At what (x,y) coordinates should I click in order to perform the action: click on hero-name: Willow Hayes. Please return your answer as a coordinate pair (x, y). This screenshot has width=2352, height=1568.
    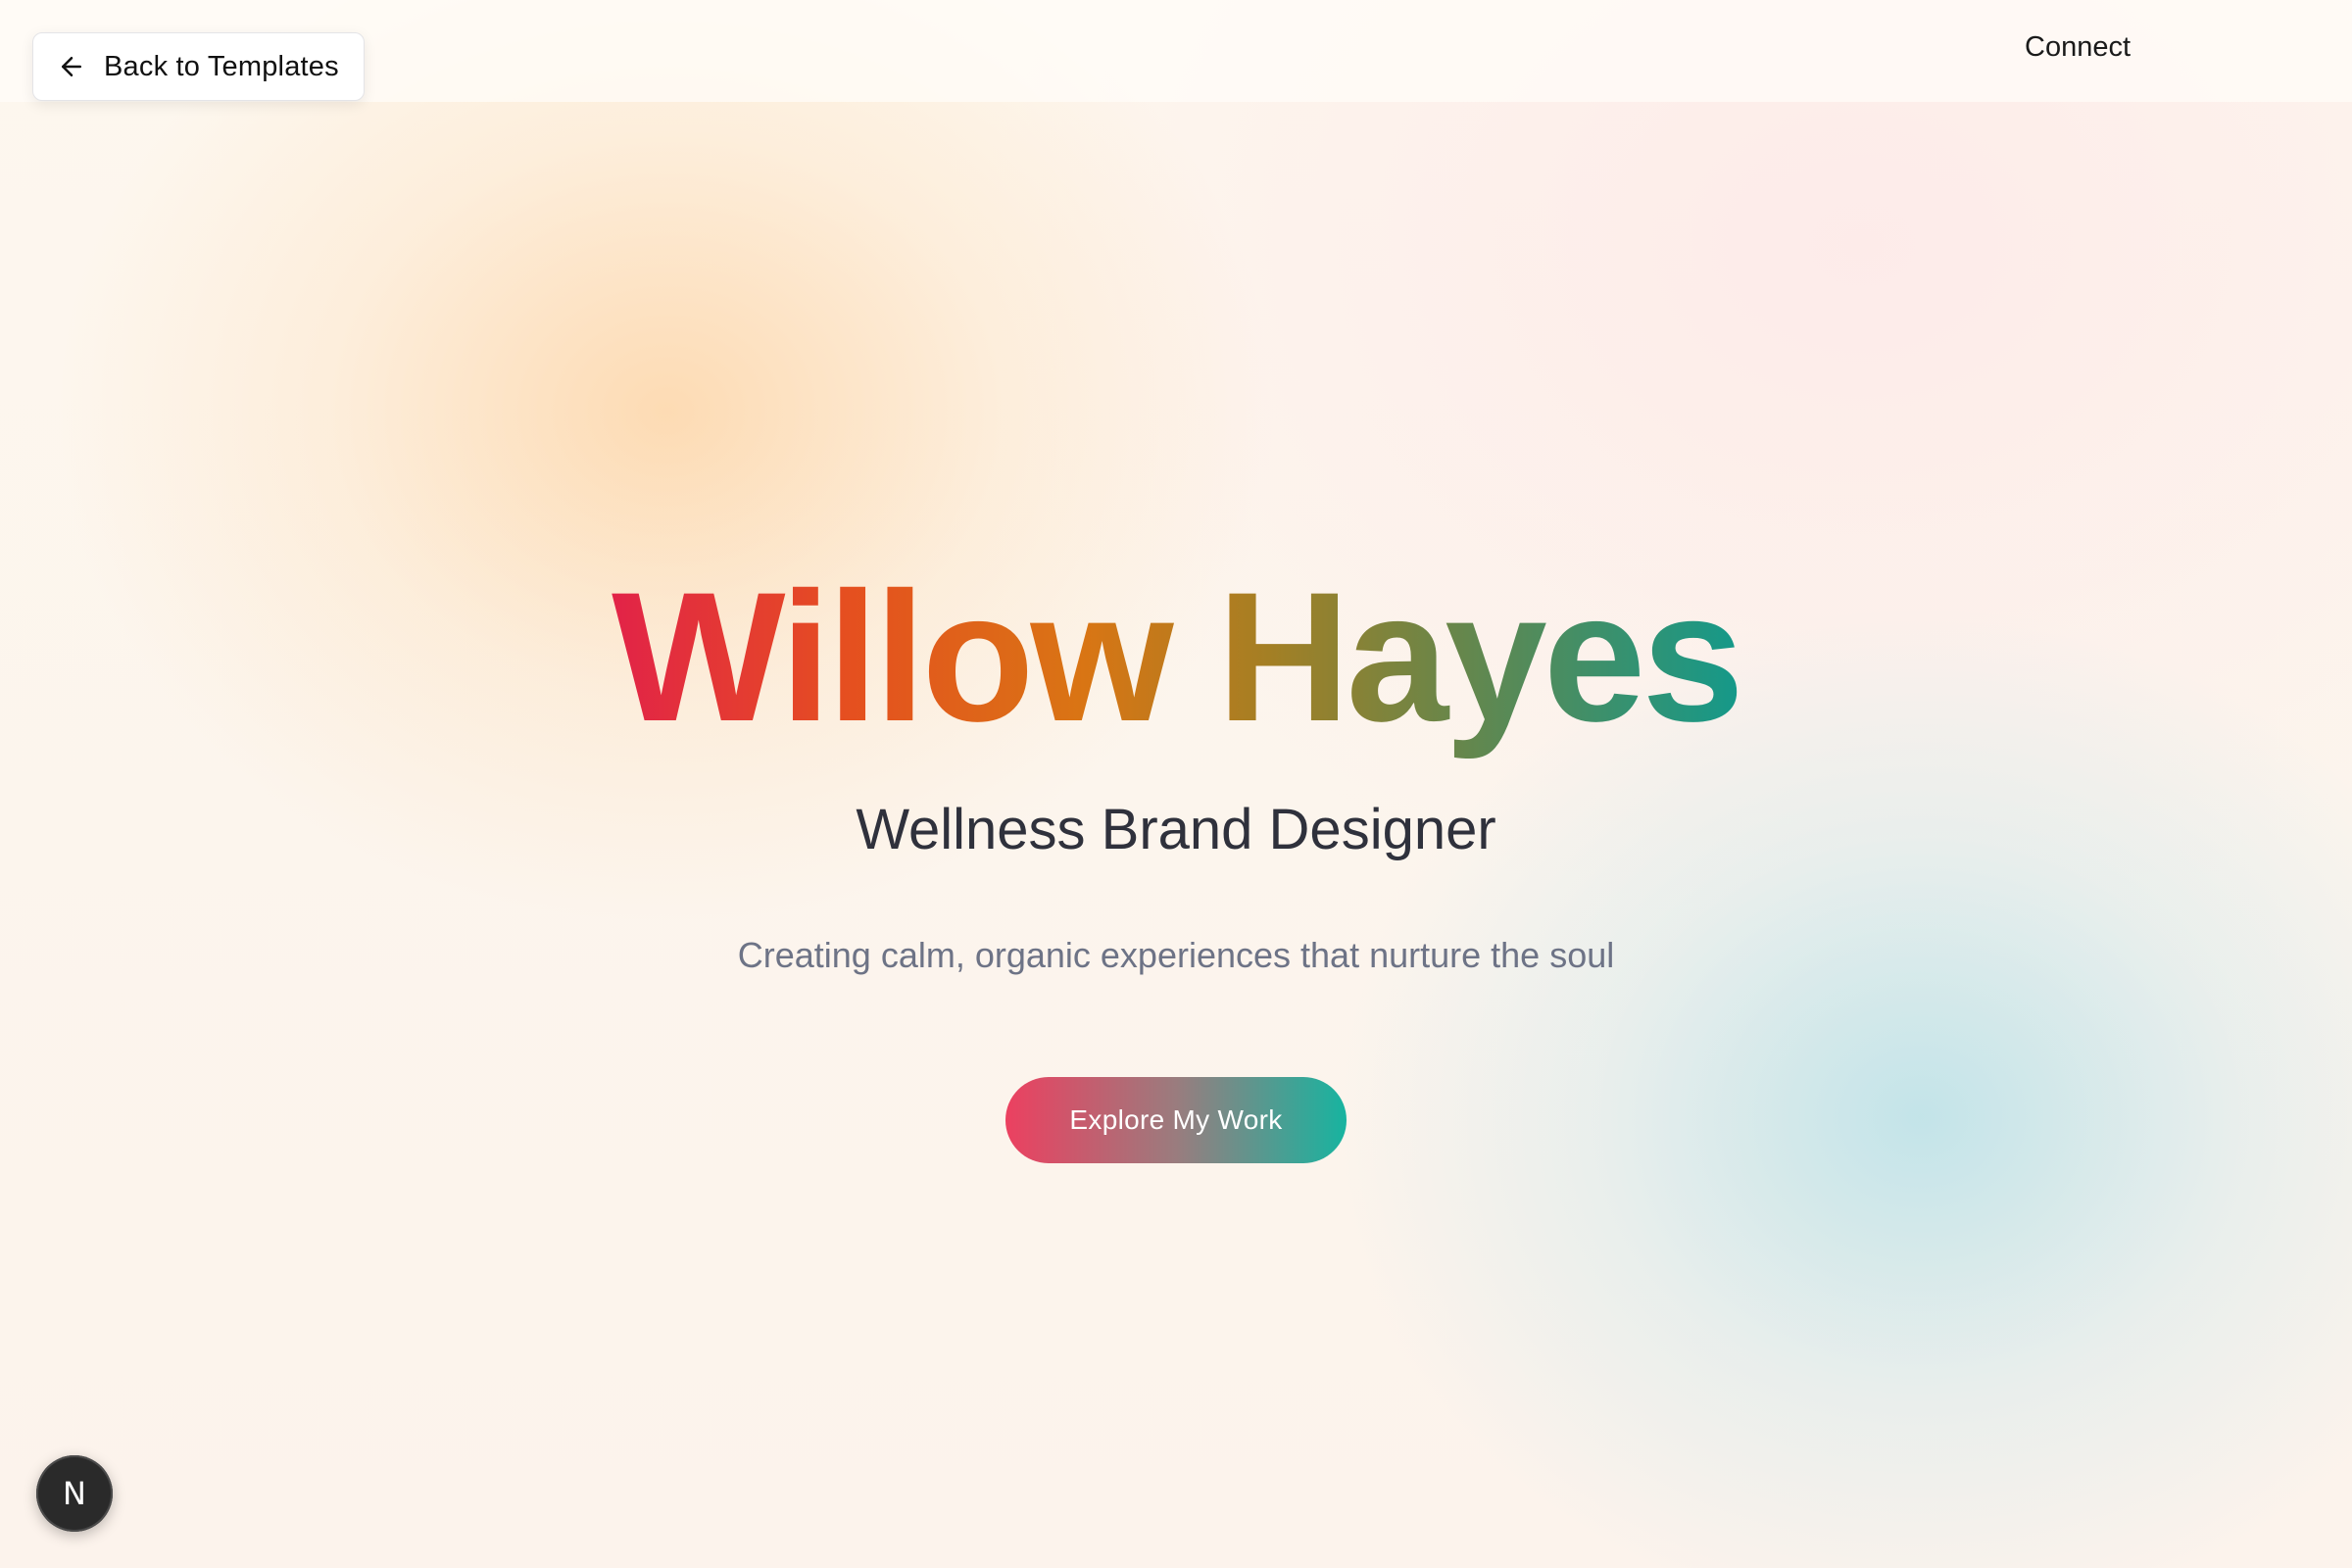
    Looking at the image, I should click on (1176, 656).